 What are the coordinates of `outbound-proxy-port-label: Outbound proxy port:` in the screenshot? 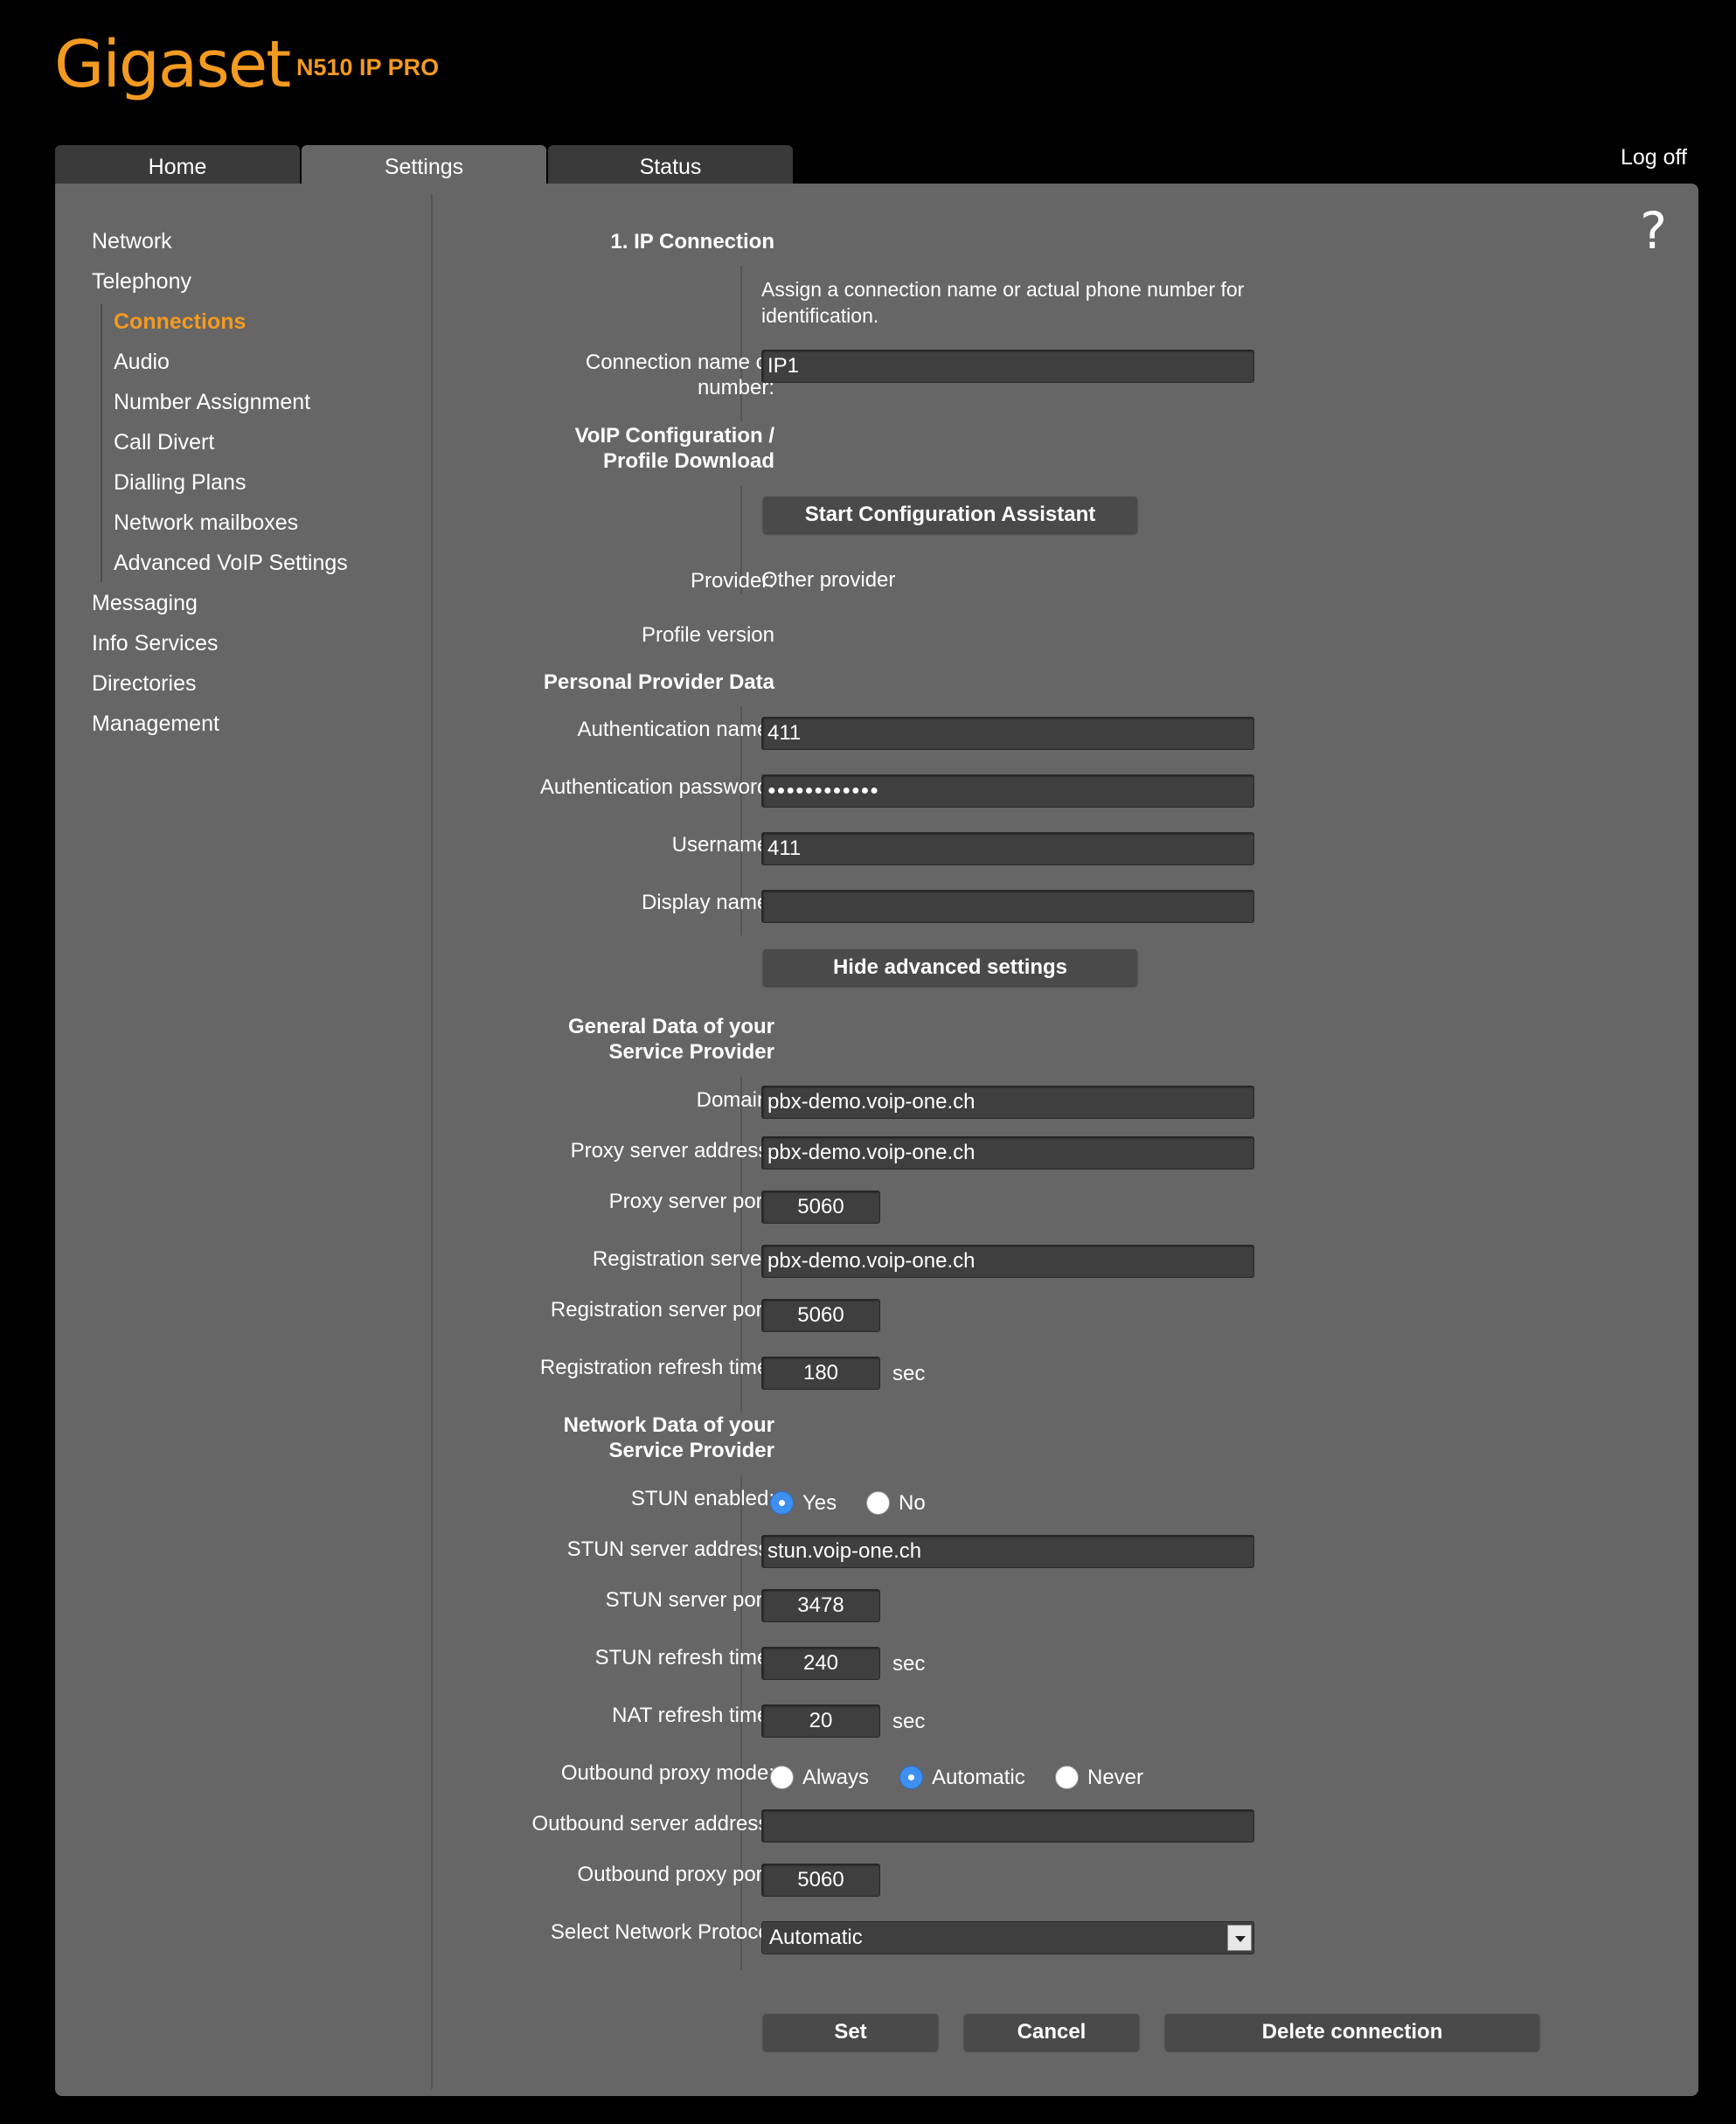 It's located at (675, 1875).